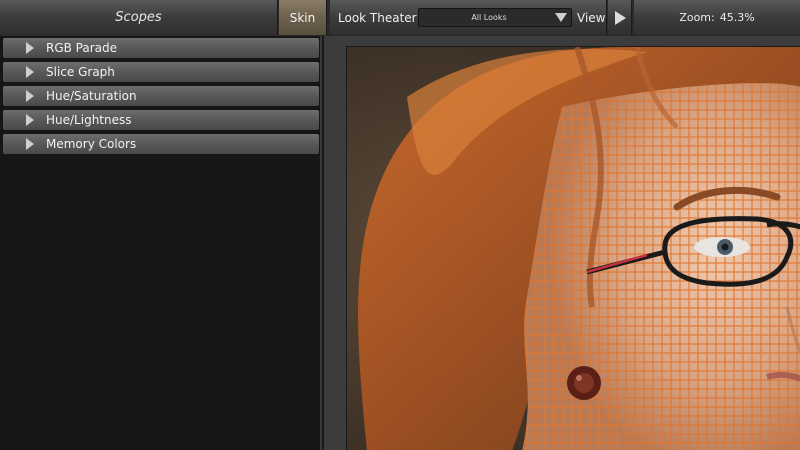  I want to click on scope-item-label: RGB Parade, so click(82, 48).